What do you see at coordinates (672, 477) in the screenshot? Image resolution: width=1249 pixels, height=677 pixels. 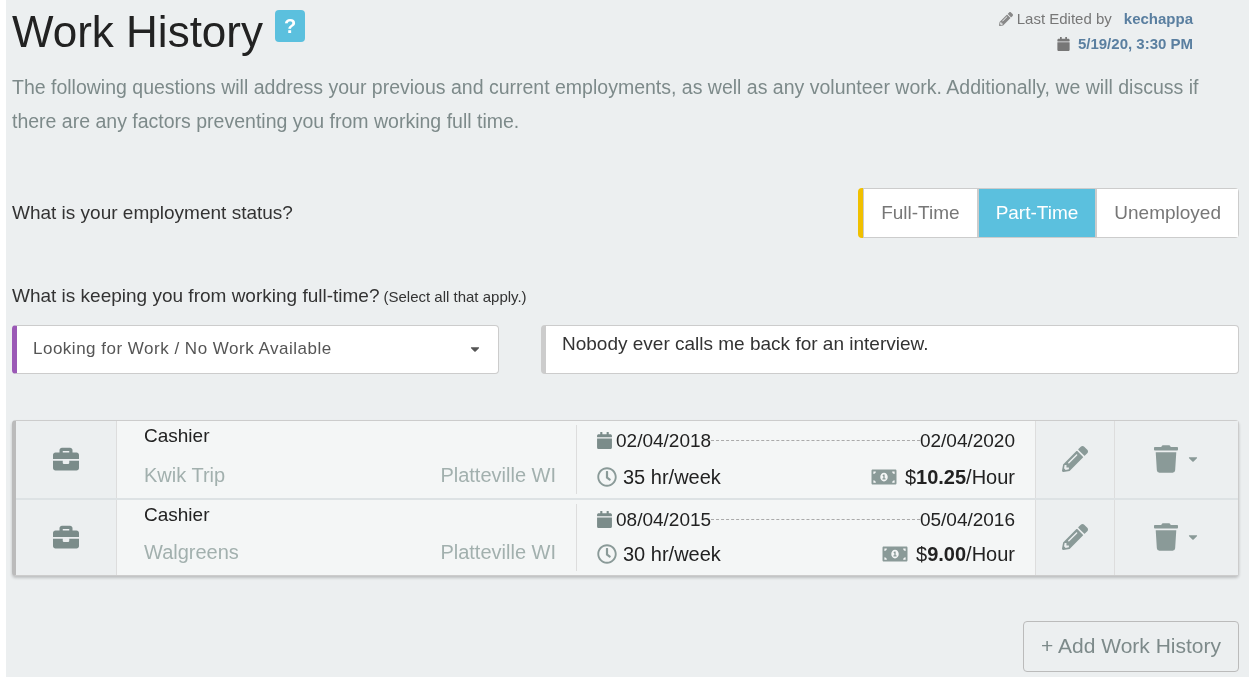 I see `hours-per-week: 35 hr/week` at bounding box center [672, 477].